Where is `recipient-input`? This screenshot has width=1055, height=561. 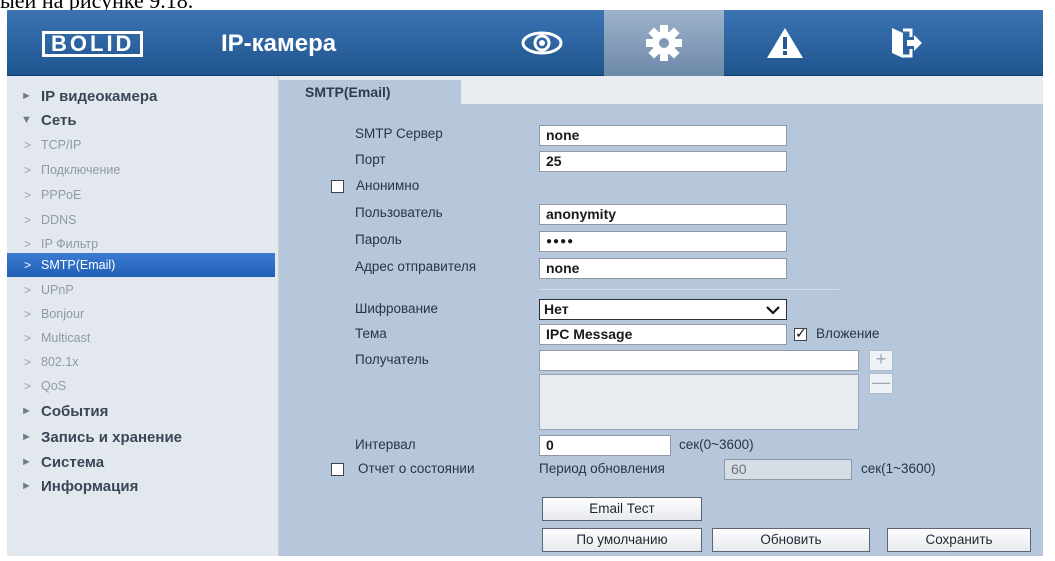
recipient-input is located at coordinates (699, 360).